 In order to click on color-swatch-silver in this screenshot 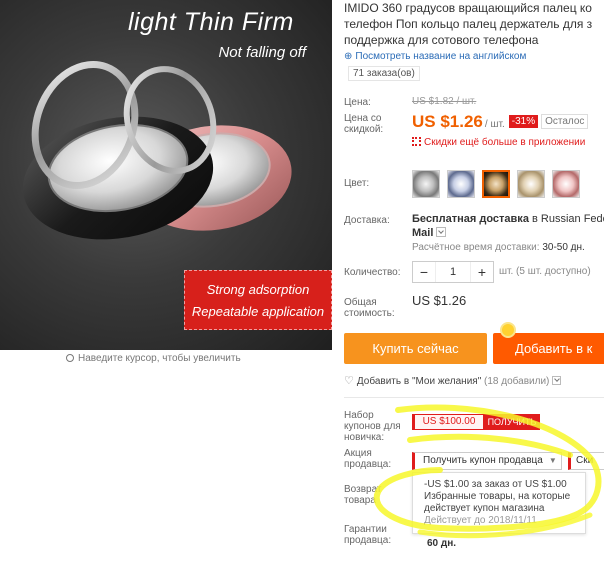, I will do `click(426, 184)`.